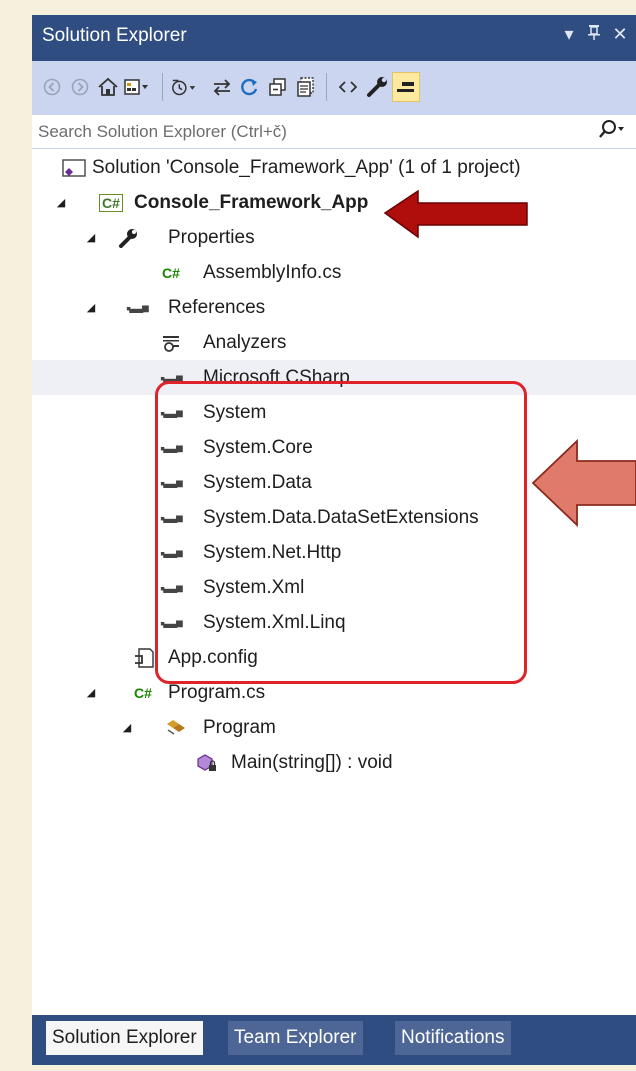 Image resolution: width=636 pixels, height=1071 pixels. What do you see at coordinates (594, 34) in the screenshot?
I see `auto-hide-pin-icon` at bounding box center [594, 34].